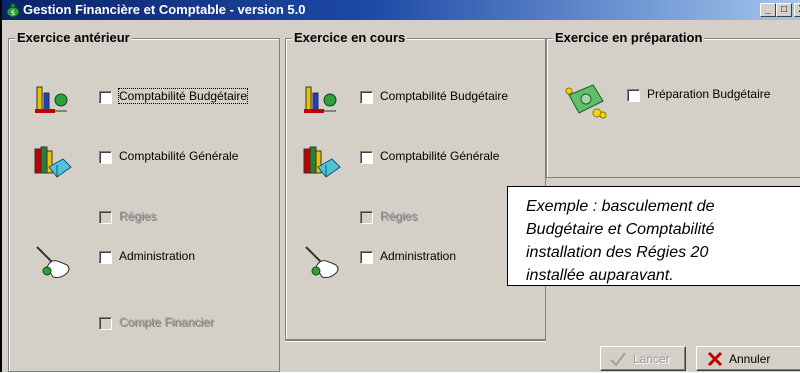 This screenshot has height=373, width=800. Describe the element at coordinates (586, 101) in the screenshot. I see `money-icon` at that location.